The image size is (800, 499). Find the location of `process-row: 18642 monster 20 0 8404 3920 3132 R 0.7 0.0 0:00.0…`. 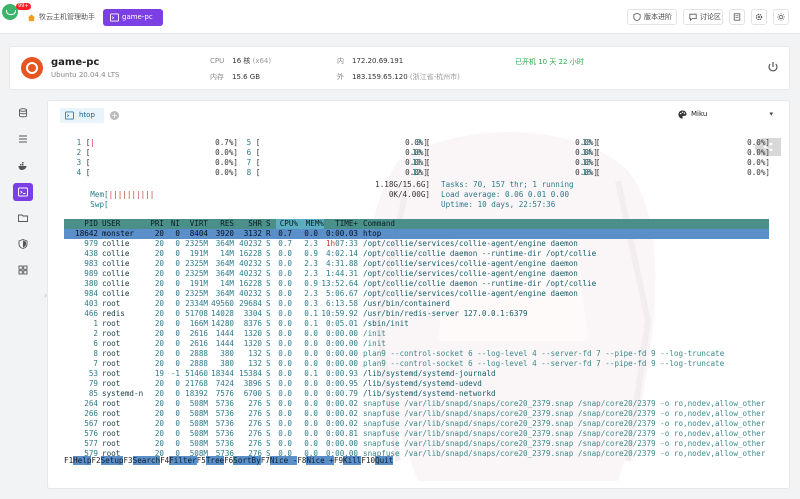

process-row: 18642 monster 20 0 8404 3920 3132 R 0.7 0.0 0:00.0… is located at coordinates (416, 234).